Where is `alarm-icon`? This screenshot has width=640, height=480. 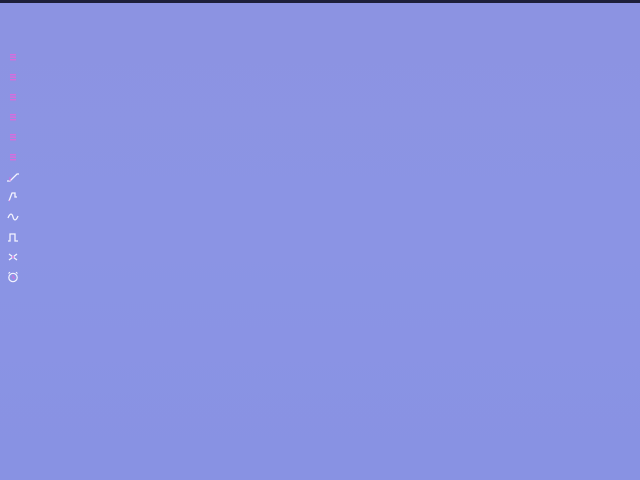
alarm-icon is located at coordinates (13, 277).